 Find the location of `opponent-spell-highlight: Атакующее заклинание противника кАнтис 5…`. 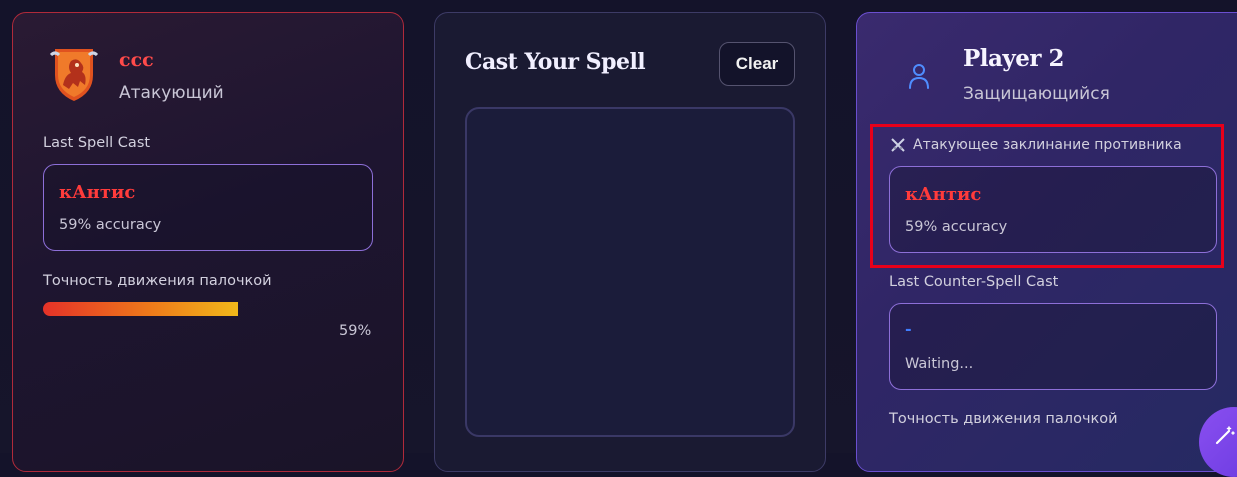

opponent-spell-highlight: Атакующее заклинание противника кАнтис 5… is located at coordinates (1047, 196).